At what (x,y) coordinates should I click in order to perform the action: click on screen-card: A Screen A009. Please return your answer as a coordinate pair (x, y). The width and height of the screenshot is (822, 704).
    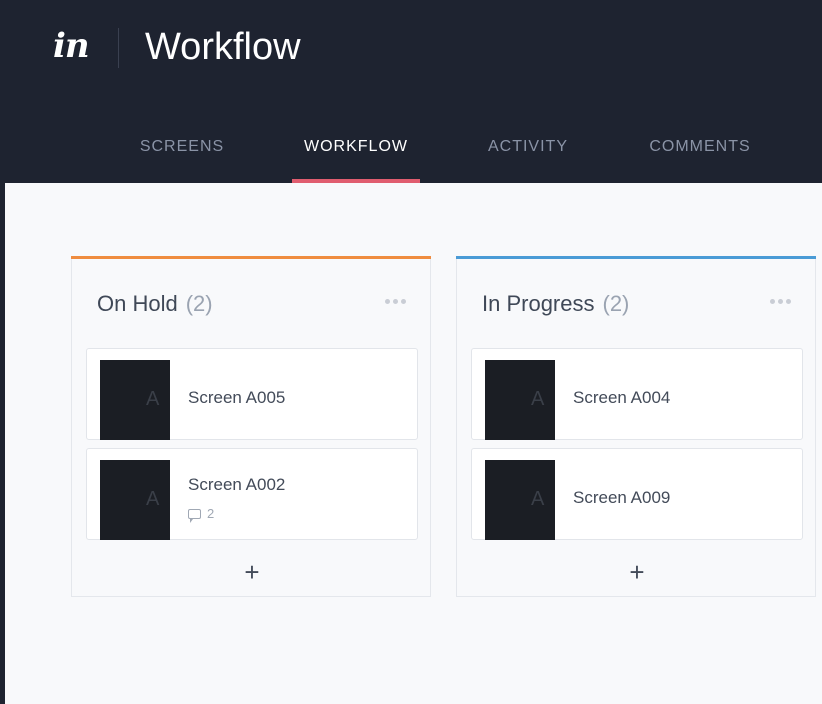
    Looking at the image, I should click on (637, 494).